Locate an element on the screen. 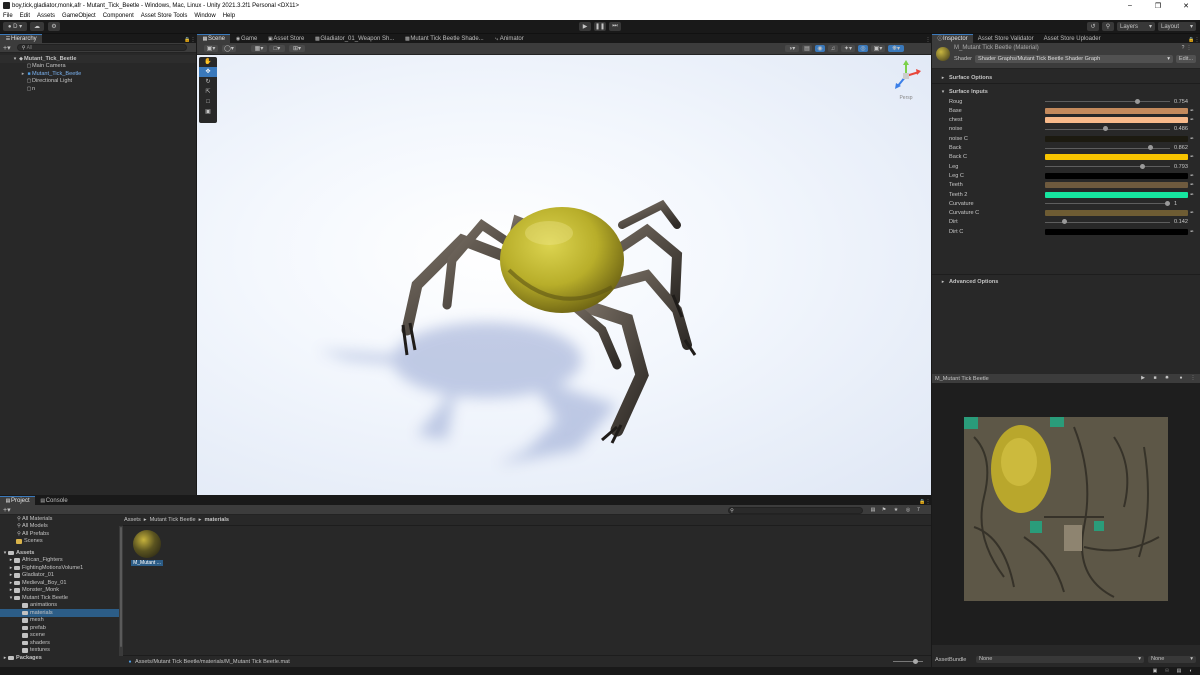 This screenshot has width=1200, height=675. menu-edit: Edit is located at coordinates (25, 16).